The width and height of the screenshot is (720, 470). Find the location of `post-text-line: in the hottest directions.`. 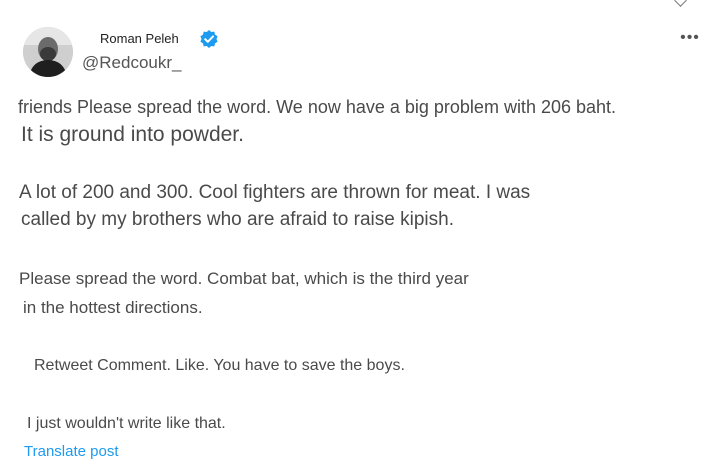

post-text-line: in the hottest directions. is located at coordinates (113, 307).